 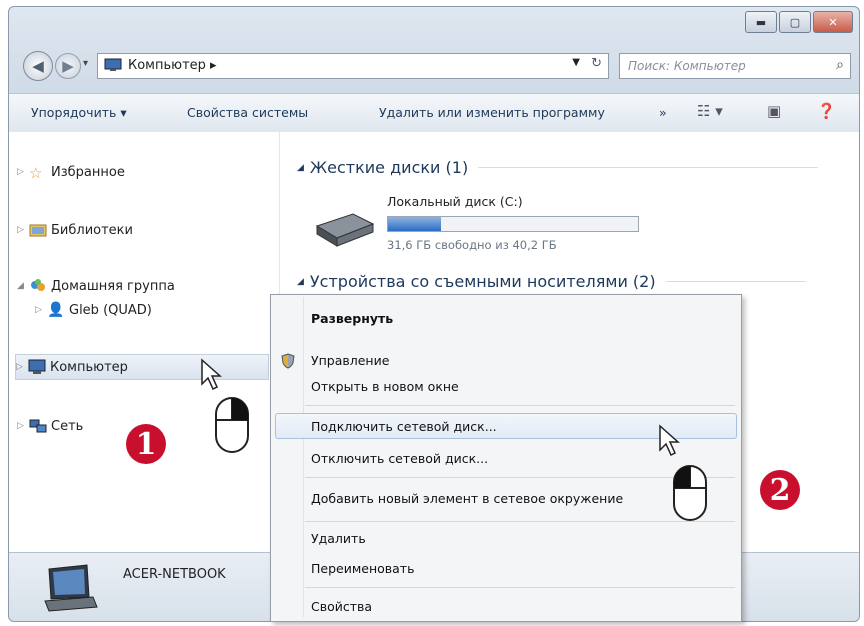 I want to click on nav-item-libraries: ▷ Библиотеки, so click(x=75, y=230).